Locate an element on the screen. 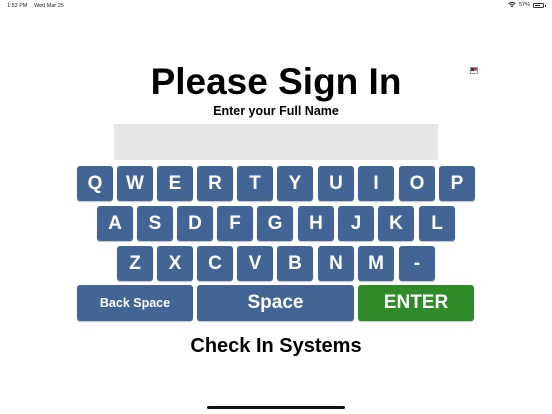  key-y: Y is located at coordinates (295, 183).